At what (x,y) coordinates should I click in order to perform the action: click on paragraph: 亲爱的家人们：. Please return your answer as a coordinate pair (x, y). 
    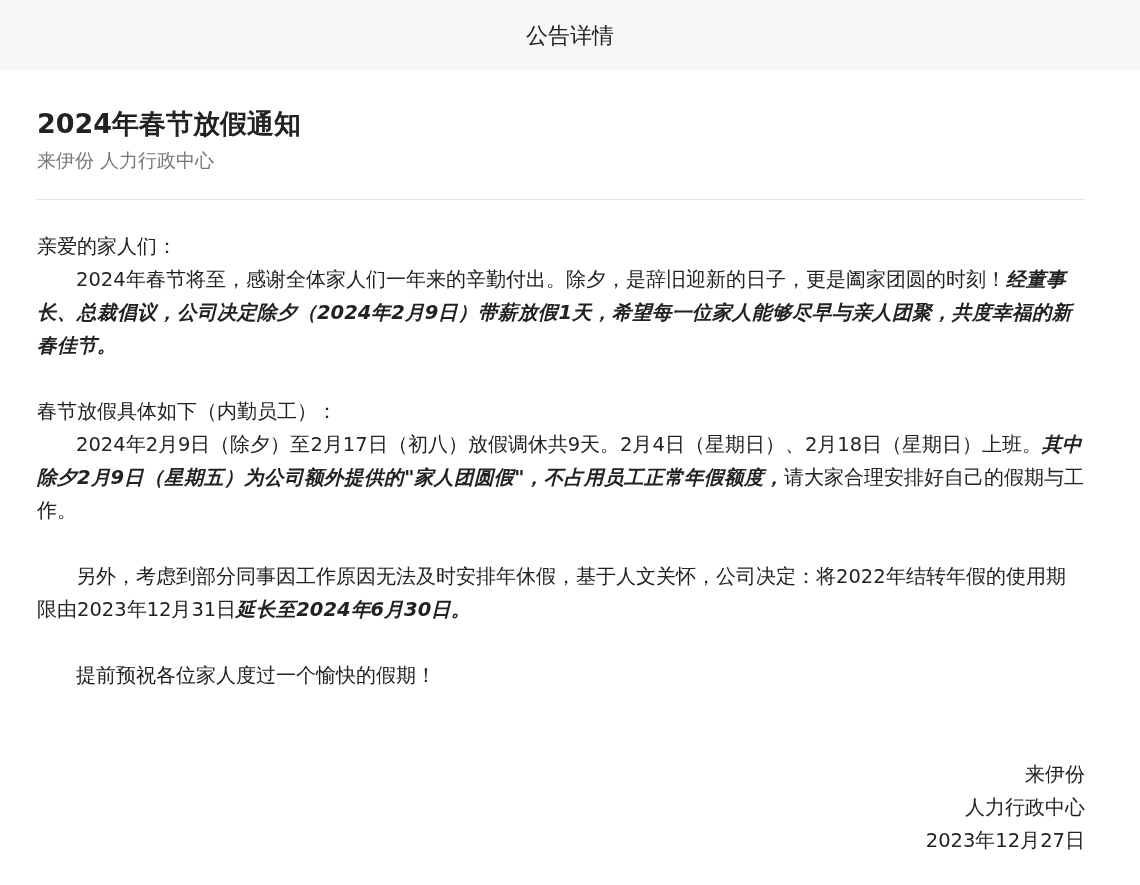
    Looking at the image, I should click on (107, 246).